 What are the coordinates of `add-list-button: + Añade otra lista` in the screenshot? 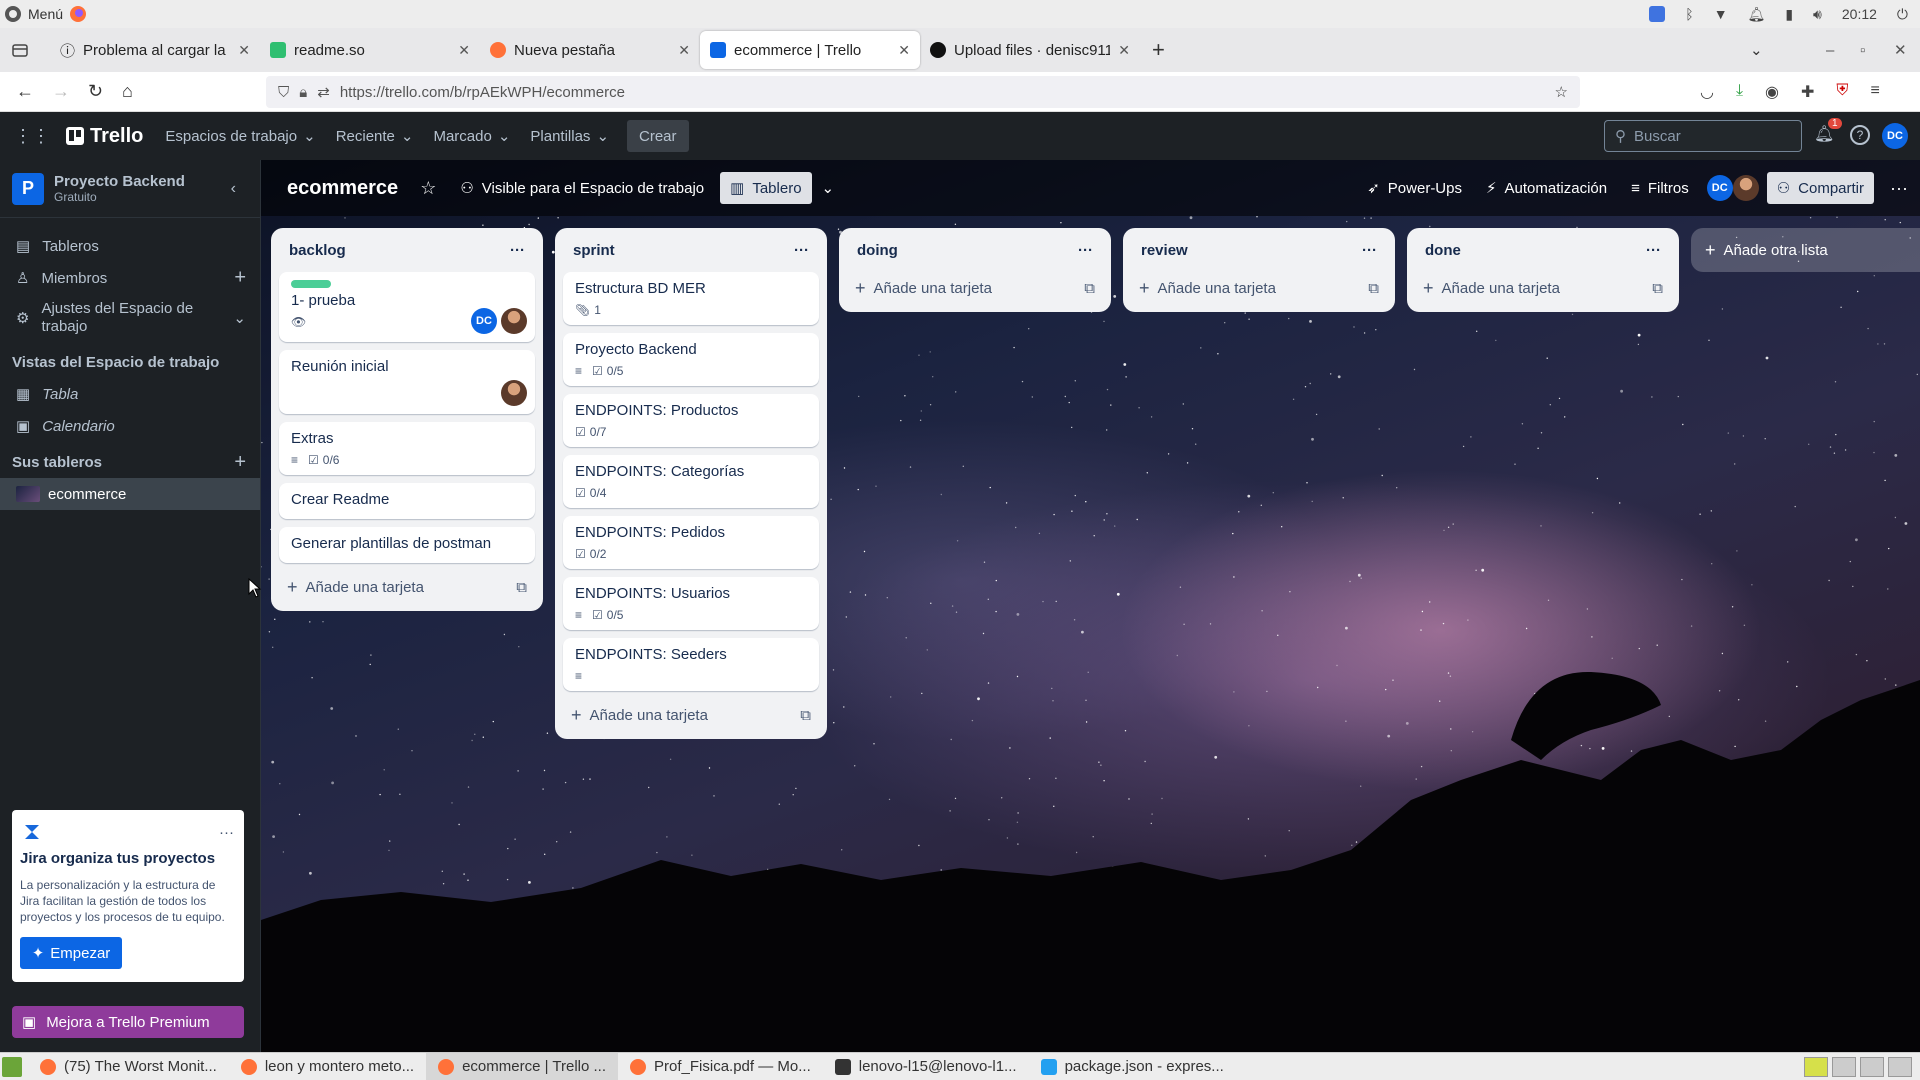 It's located at (1805, 250).